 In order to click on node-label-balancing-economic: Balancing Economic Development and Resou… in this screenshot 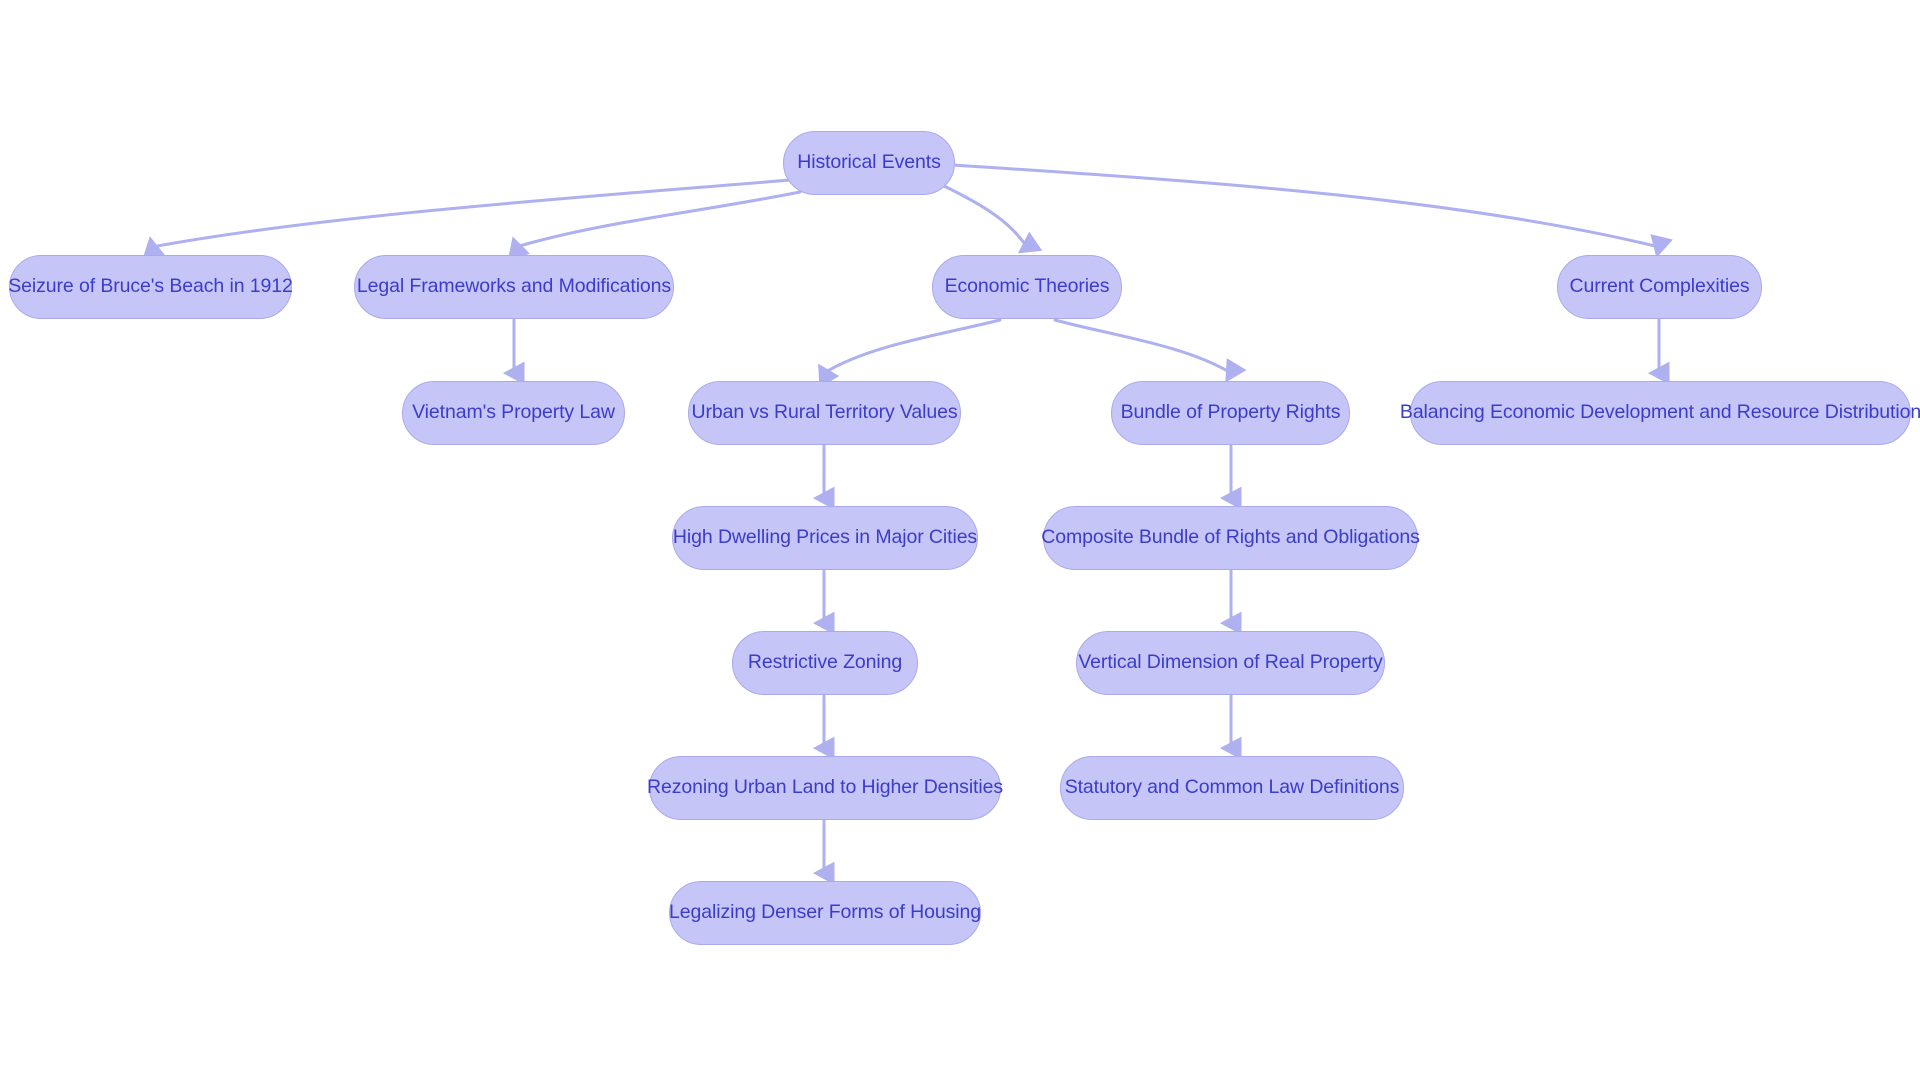, I will do `click(1659, 412)`.